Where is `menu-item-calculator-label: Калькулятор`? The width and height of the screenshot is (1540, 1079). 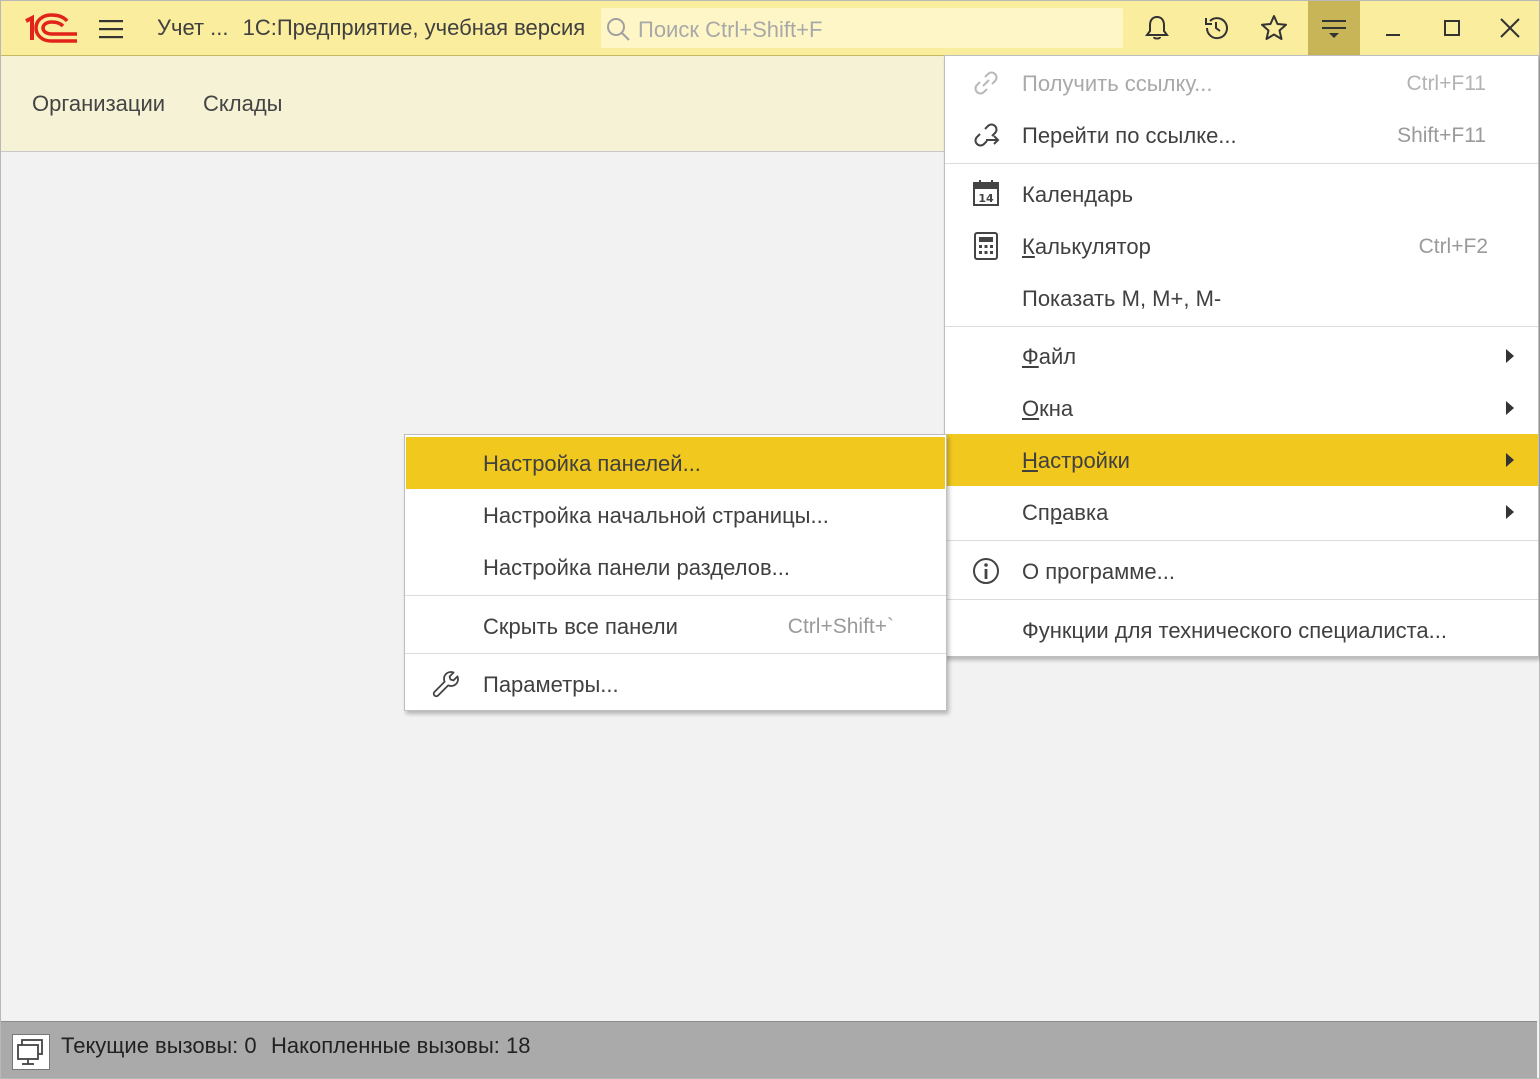
menu-item-calculator-label: Калькулятор is located at coordinates (1086, 247).